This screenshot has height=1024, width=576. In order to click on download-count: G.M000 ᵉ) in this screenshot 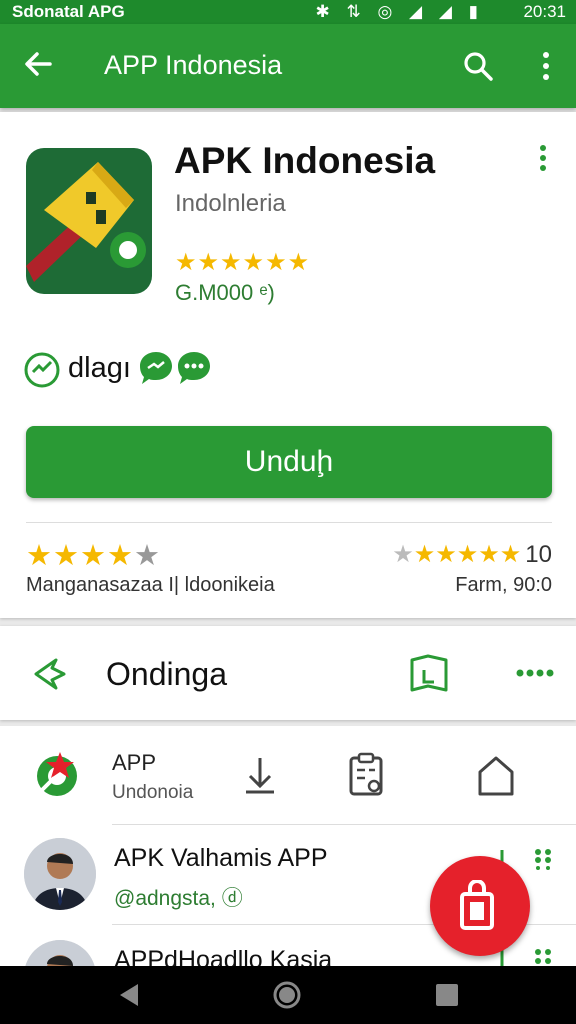, I will do `click(225, 292)`.